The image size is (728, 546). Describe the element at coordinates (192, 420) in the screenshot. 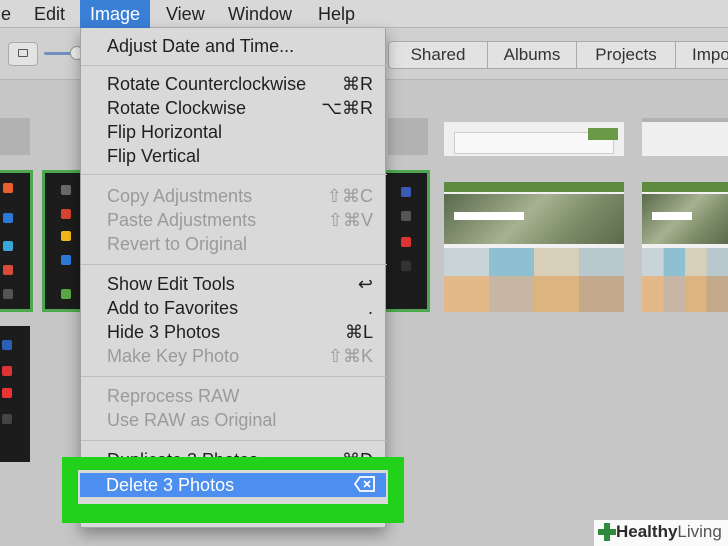

I see `menu-item-use-raw-as-original: Use RAW as Original` at that location.